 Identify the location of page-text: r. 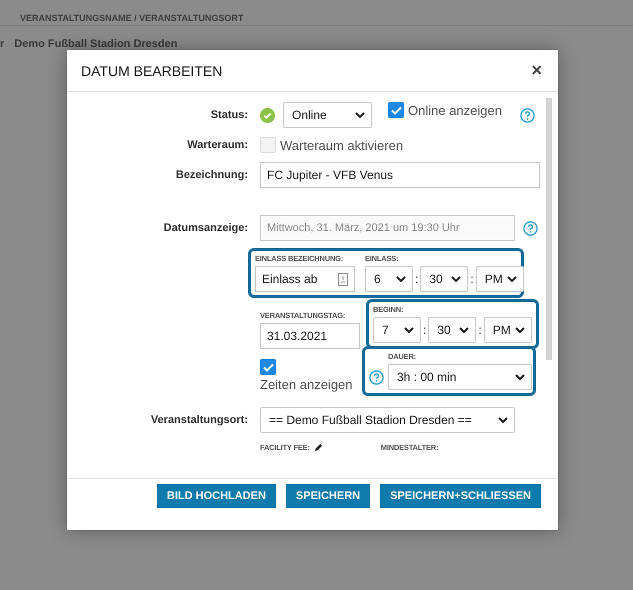
(2, 44).